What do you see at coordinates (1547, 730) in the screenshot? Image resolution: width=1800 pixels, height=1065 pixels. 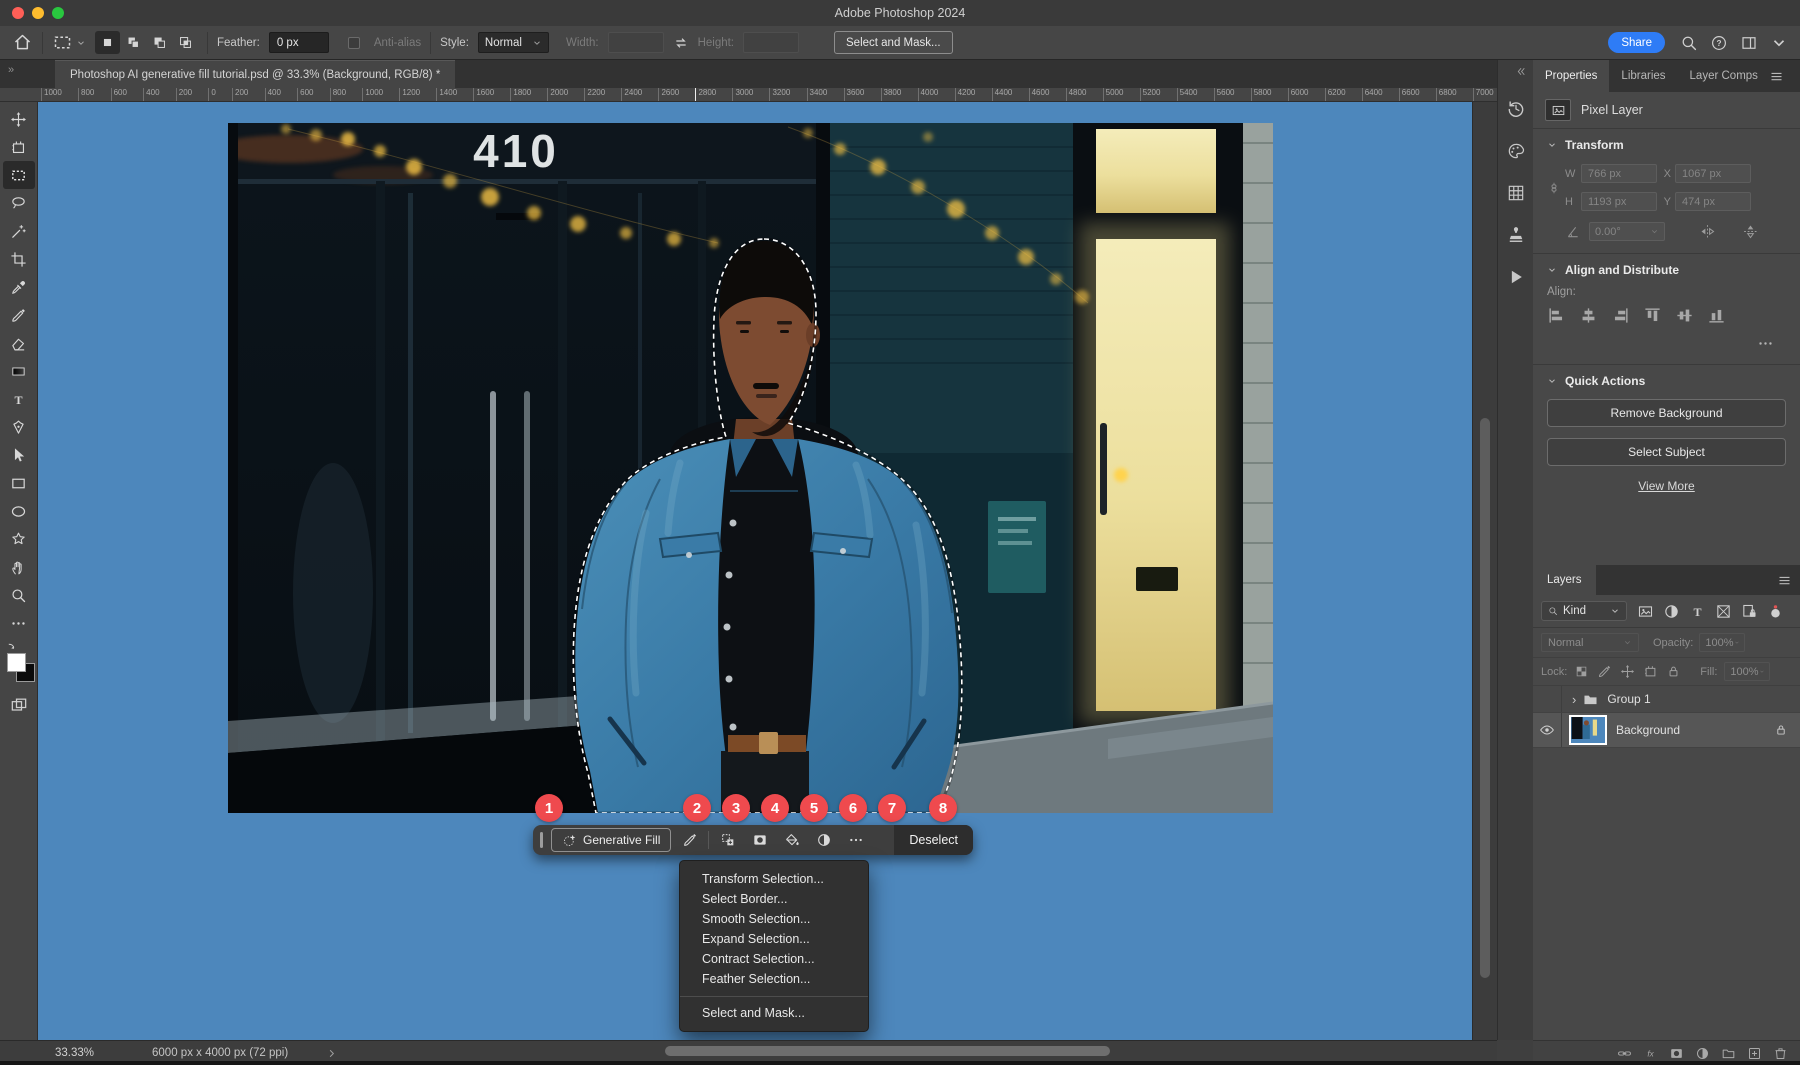 I see `eye-icon` at bounding box center [1547, 730].